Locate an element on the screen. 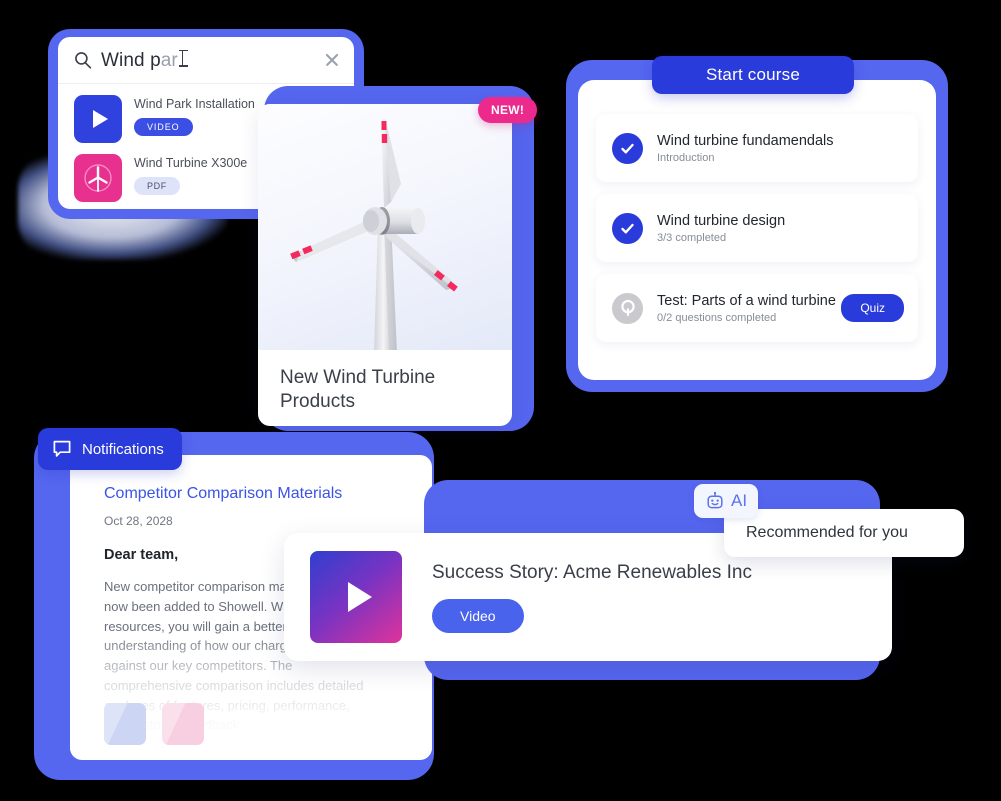  story-meta: Success Story: Acme Renewables Inc Video is located at coordinates (592, 597).